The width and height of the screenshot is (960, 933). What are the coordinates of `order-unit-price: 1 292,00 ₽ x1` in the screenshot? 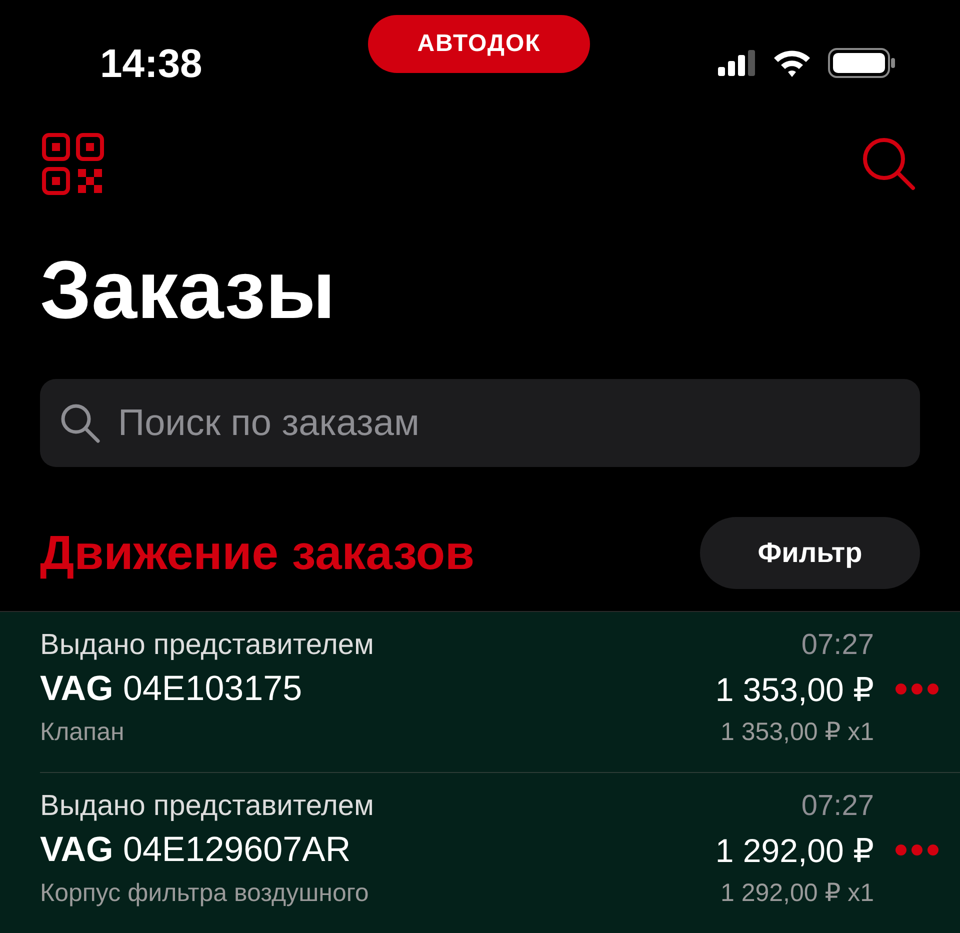 It's located at (796, 893).